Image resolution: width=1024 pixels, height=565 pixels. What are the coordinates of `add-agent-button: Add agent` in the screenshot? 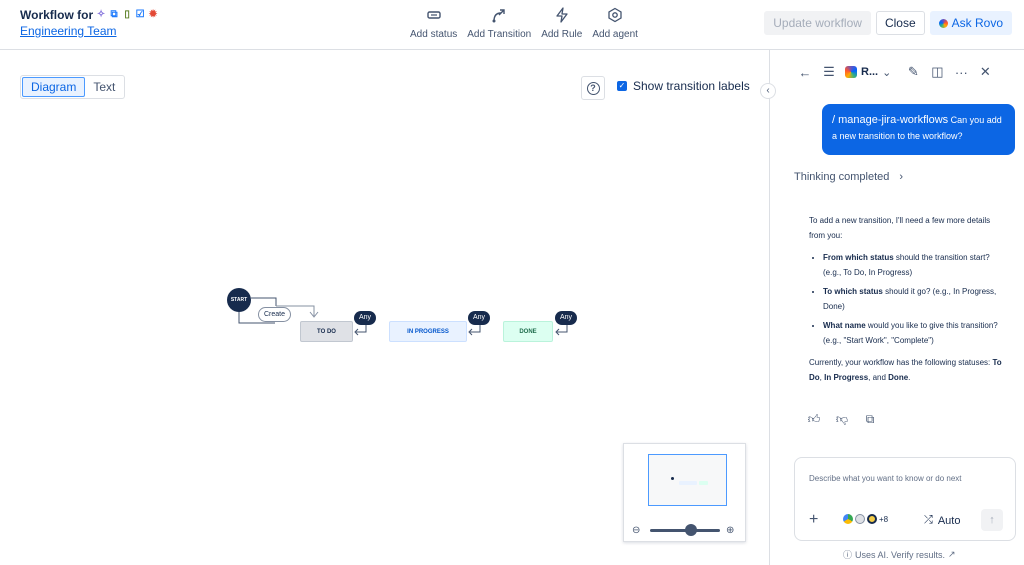 It's located at (615, 23).